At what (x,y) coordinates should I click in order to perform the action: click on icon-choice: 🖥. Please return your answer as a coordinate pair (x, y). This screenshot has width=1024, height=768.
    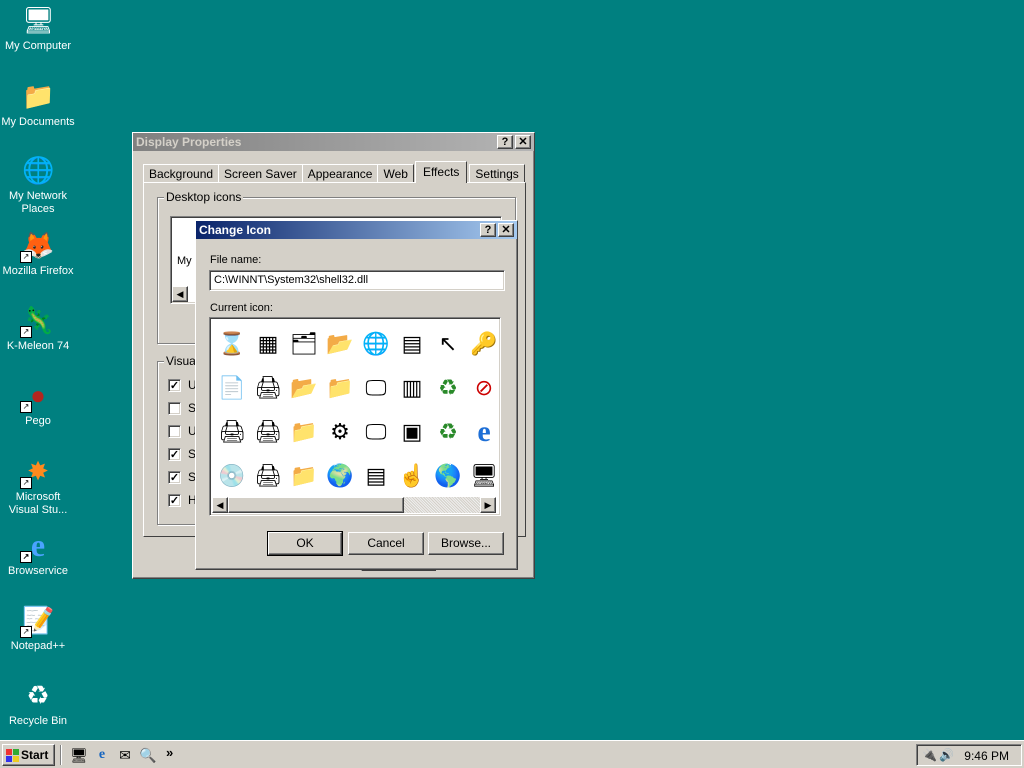
    Looking at the image, I should click on (484, 476).